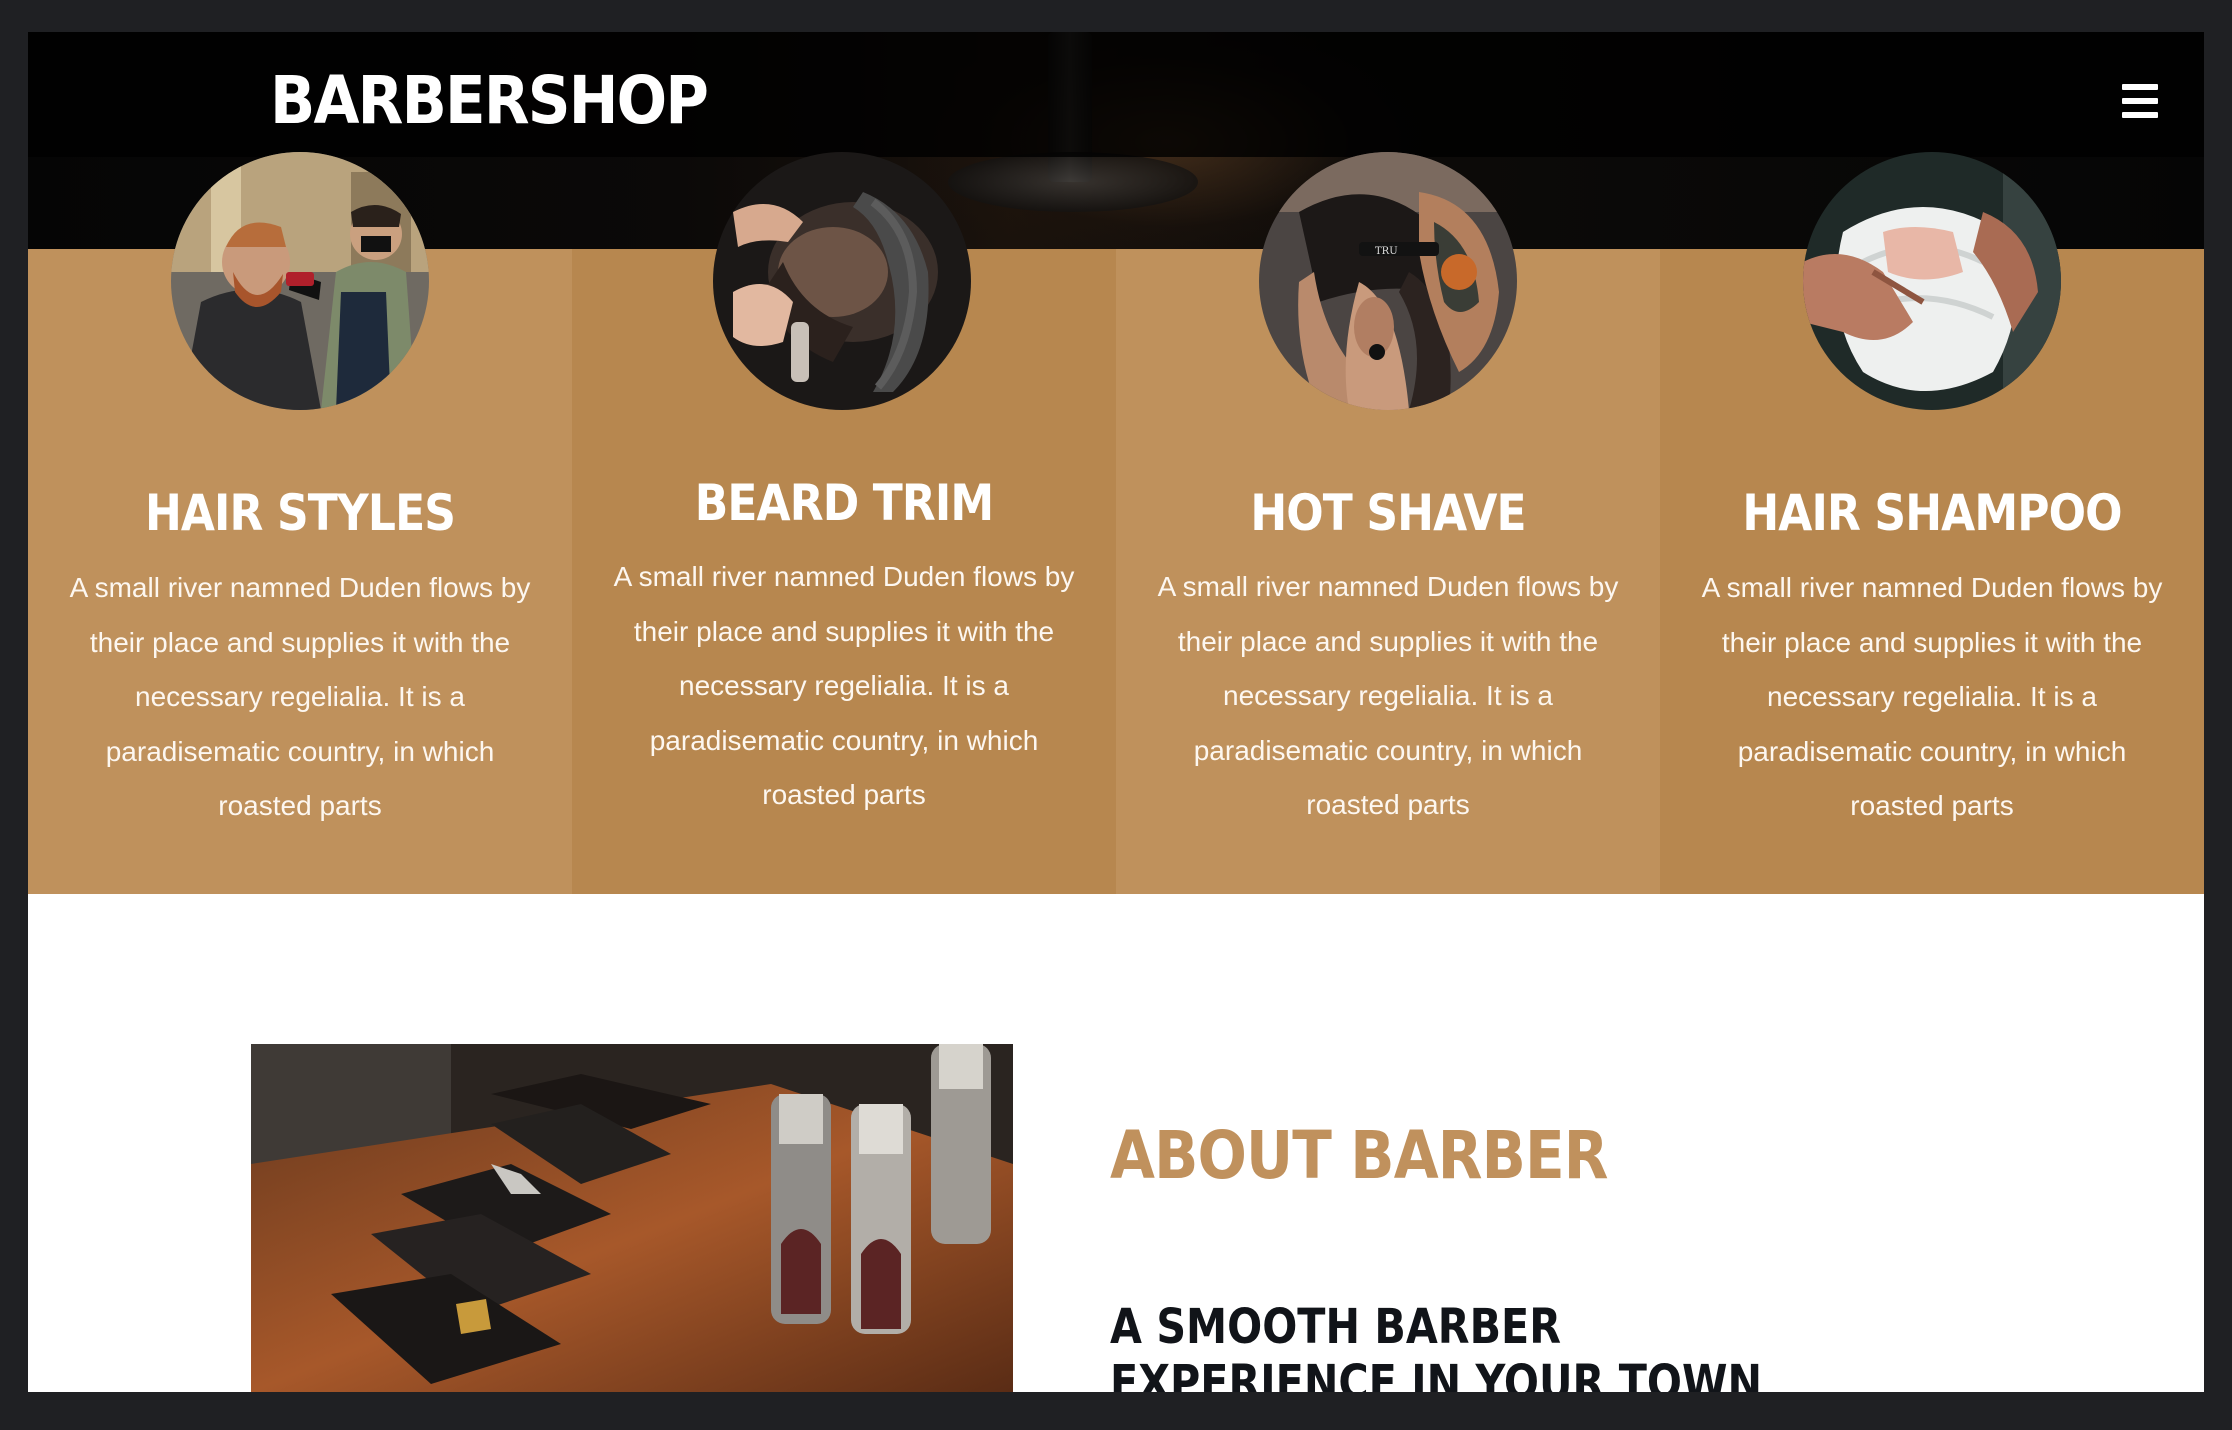  What do you see at coordinates (1388, 513) in the screenshot?
I see `service-title: HOT SHAVE` at bounding box center [1388, 513].